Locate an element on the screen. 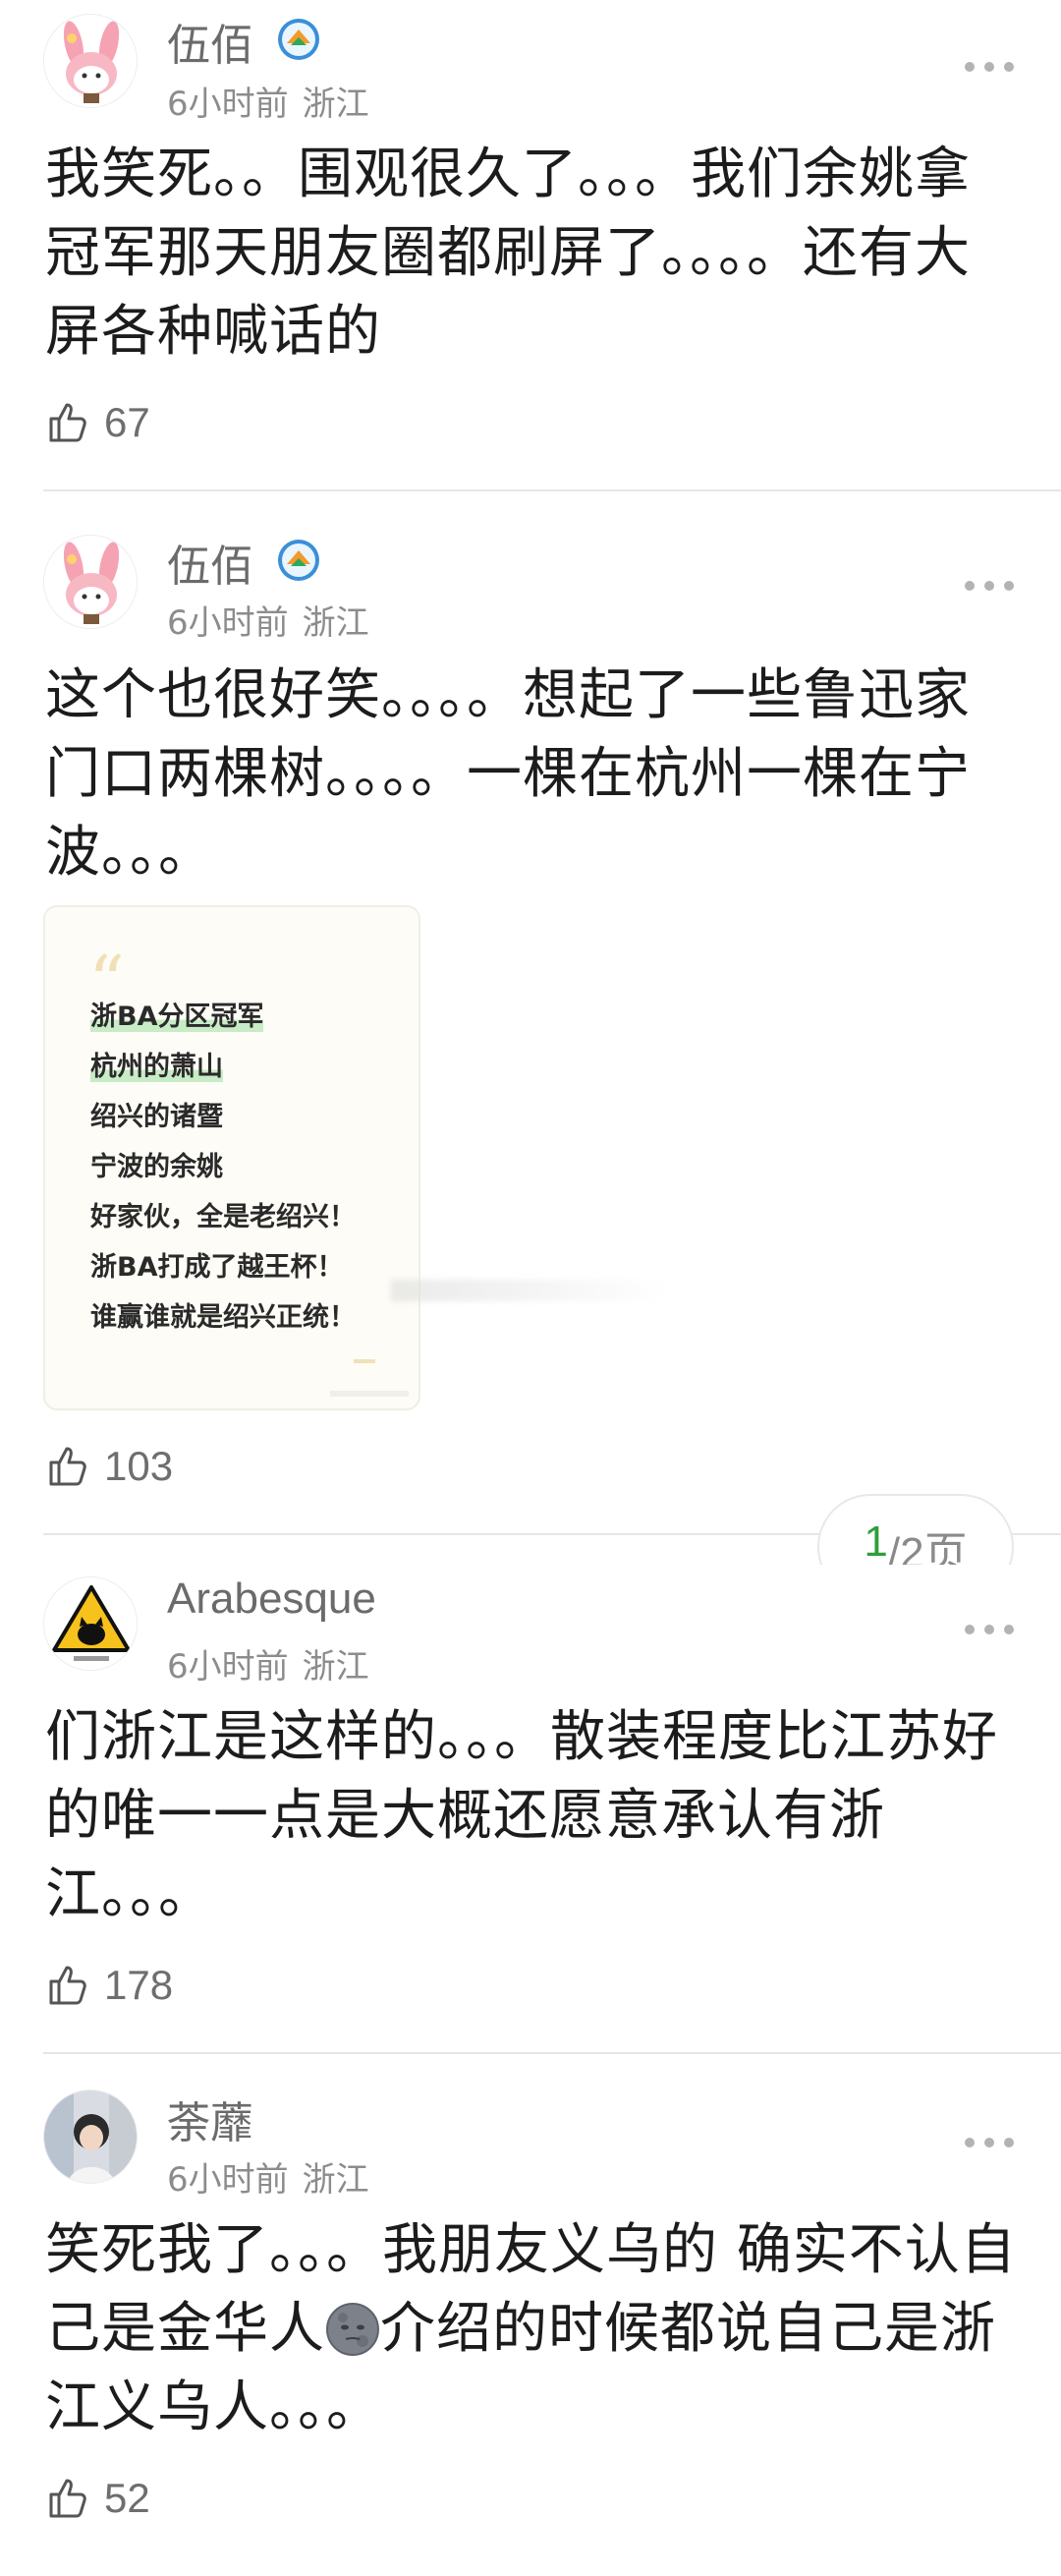 This screenshot has height=2576, width=1061. decorative-dash is located at coordinates (364, 1361).